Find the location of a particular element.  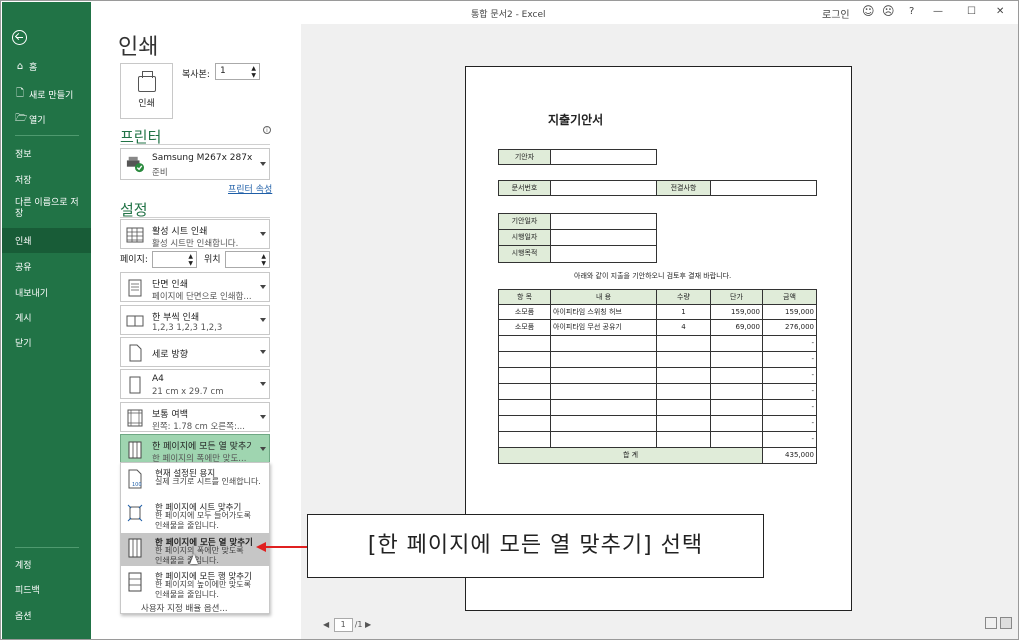

setting-title: 단면 인쇄 is located at coordinates (170, 285).